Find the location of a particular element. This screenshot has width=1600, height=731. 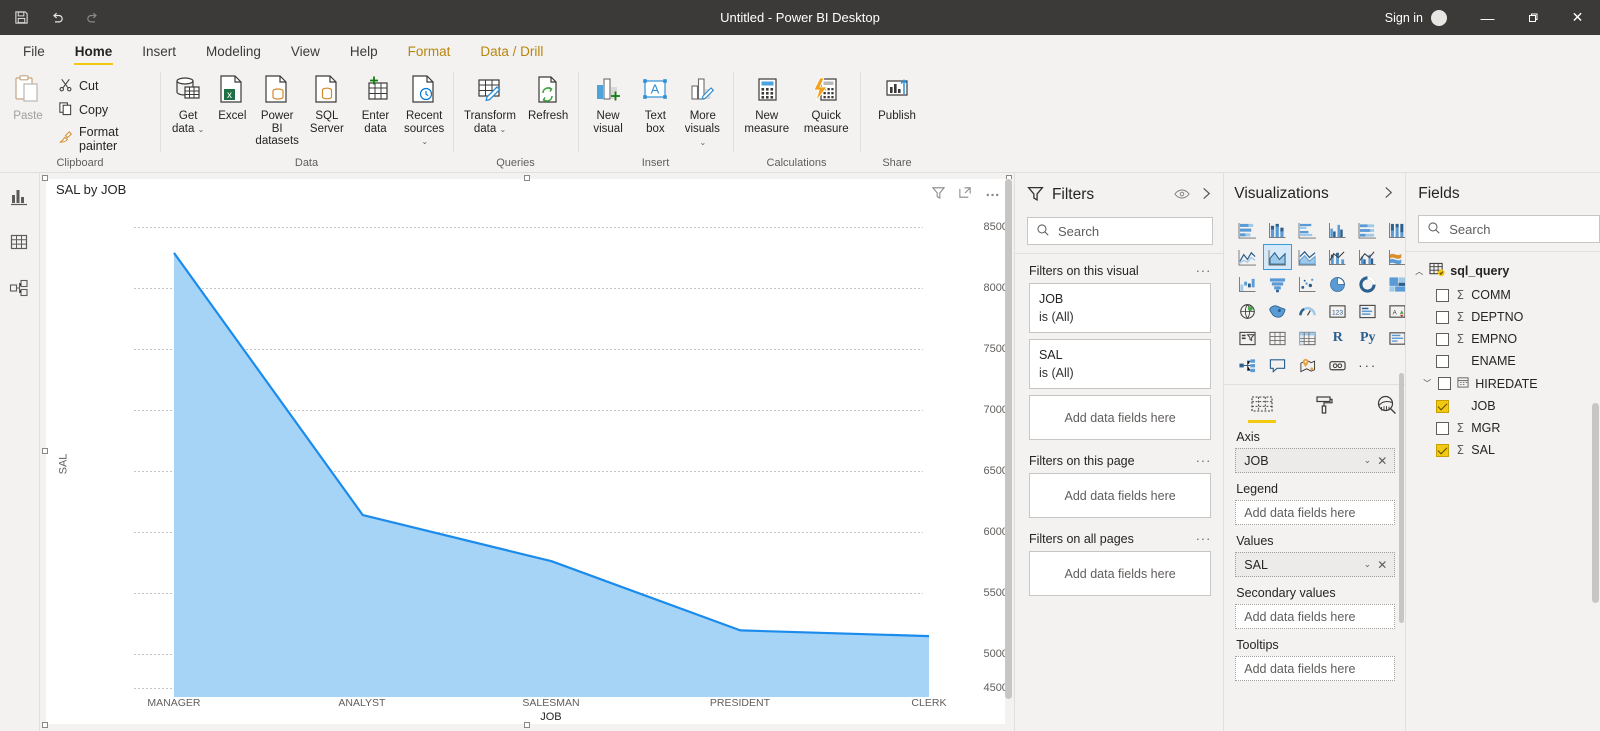

viz-more-visuals-options: ··· is located at coordinates (1367, 365).